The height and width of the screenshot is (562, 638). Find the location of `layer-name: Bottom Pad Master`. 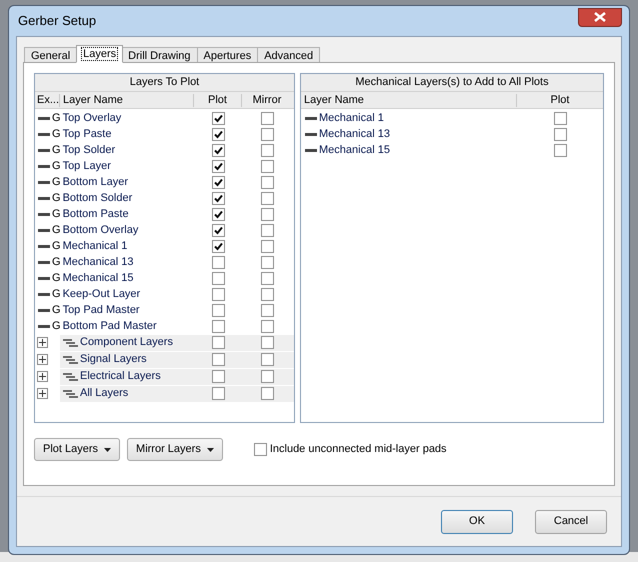

layer-name: Bottom Pad Master is located at coordinates (109, 326).